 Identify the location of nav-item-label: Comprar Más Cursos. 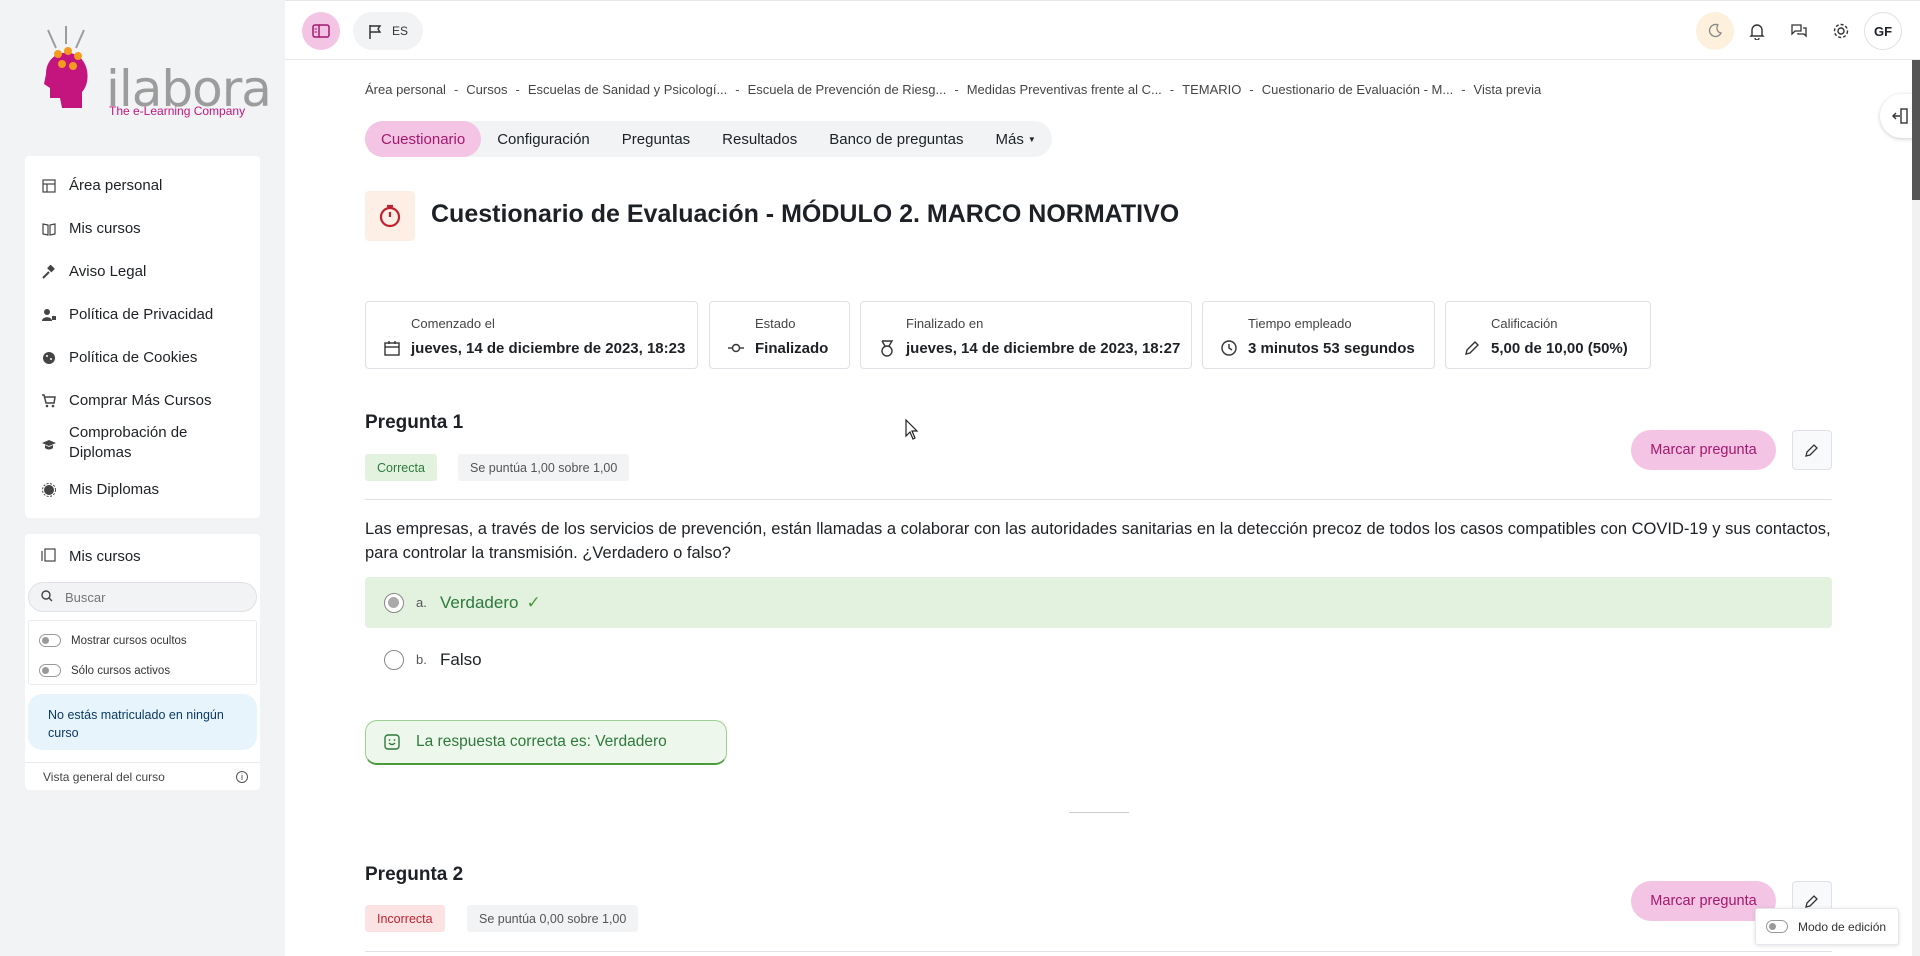
(140, 400).